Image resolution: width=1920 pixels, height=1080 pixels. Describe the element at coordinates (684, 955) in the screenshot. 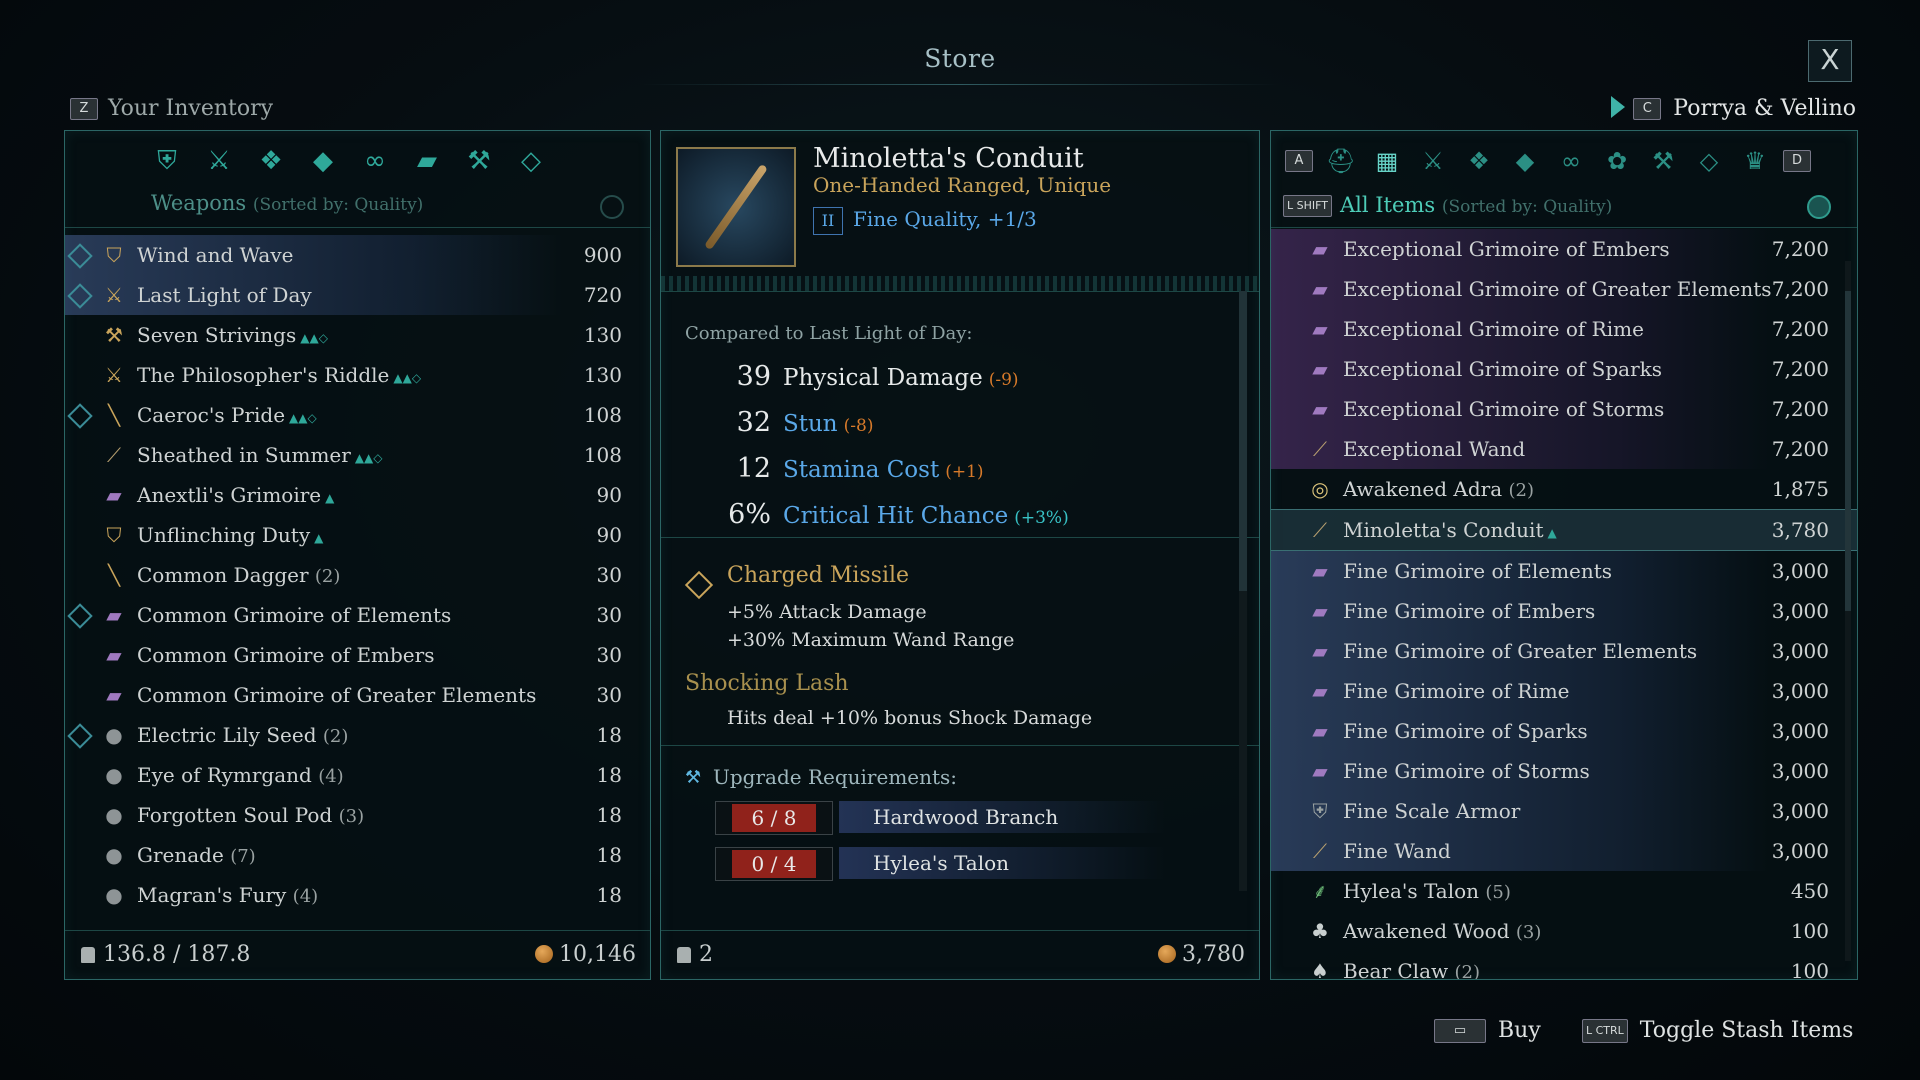

I see `weight-icon` at that location.